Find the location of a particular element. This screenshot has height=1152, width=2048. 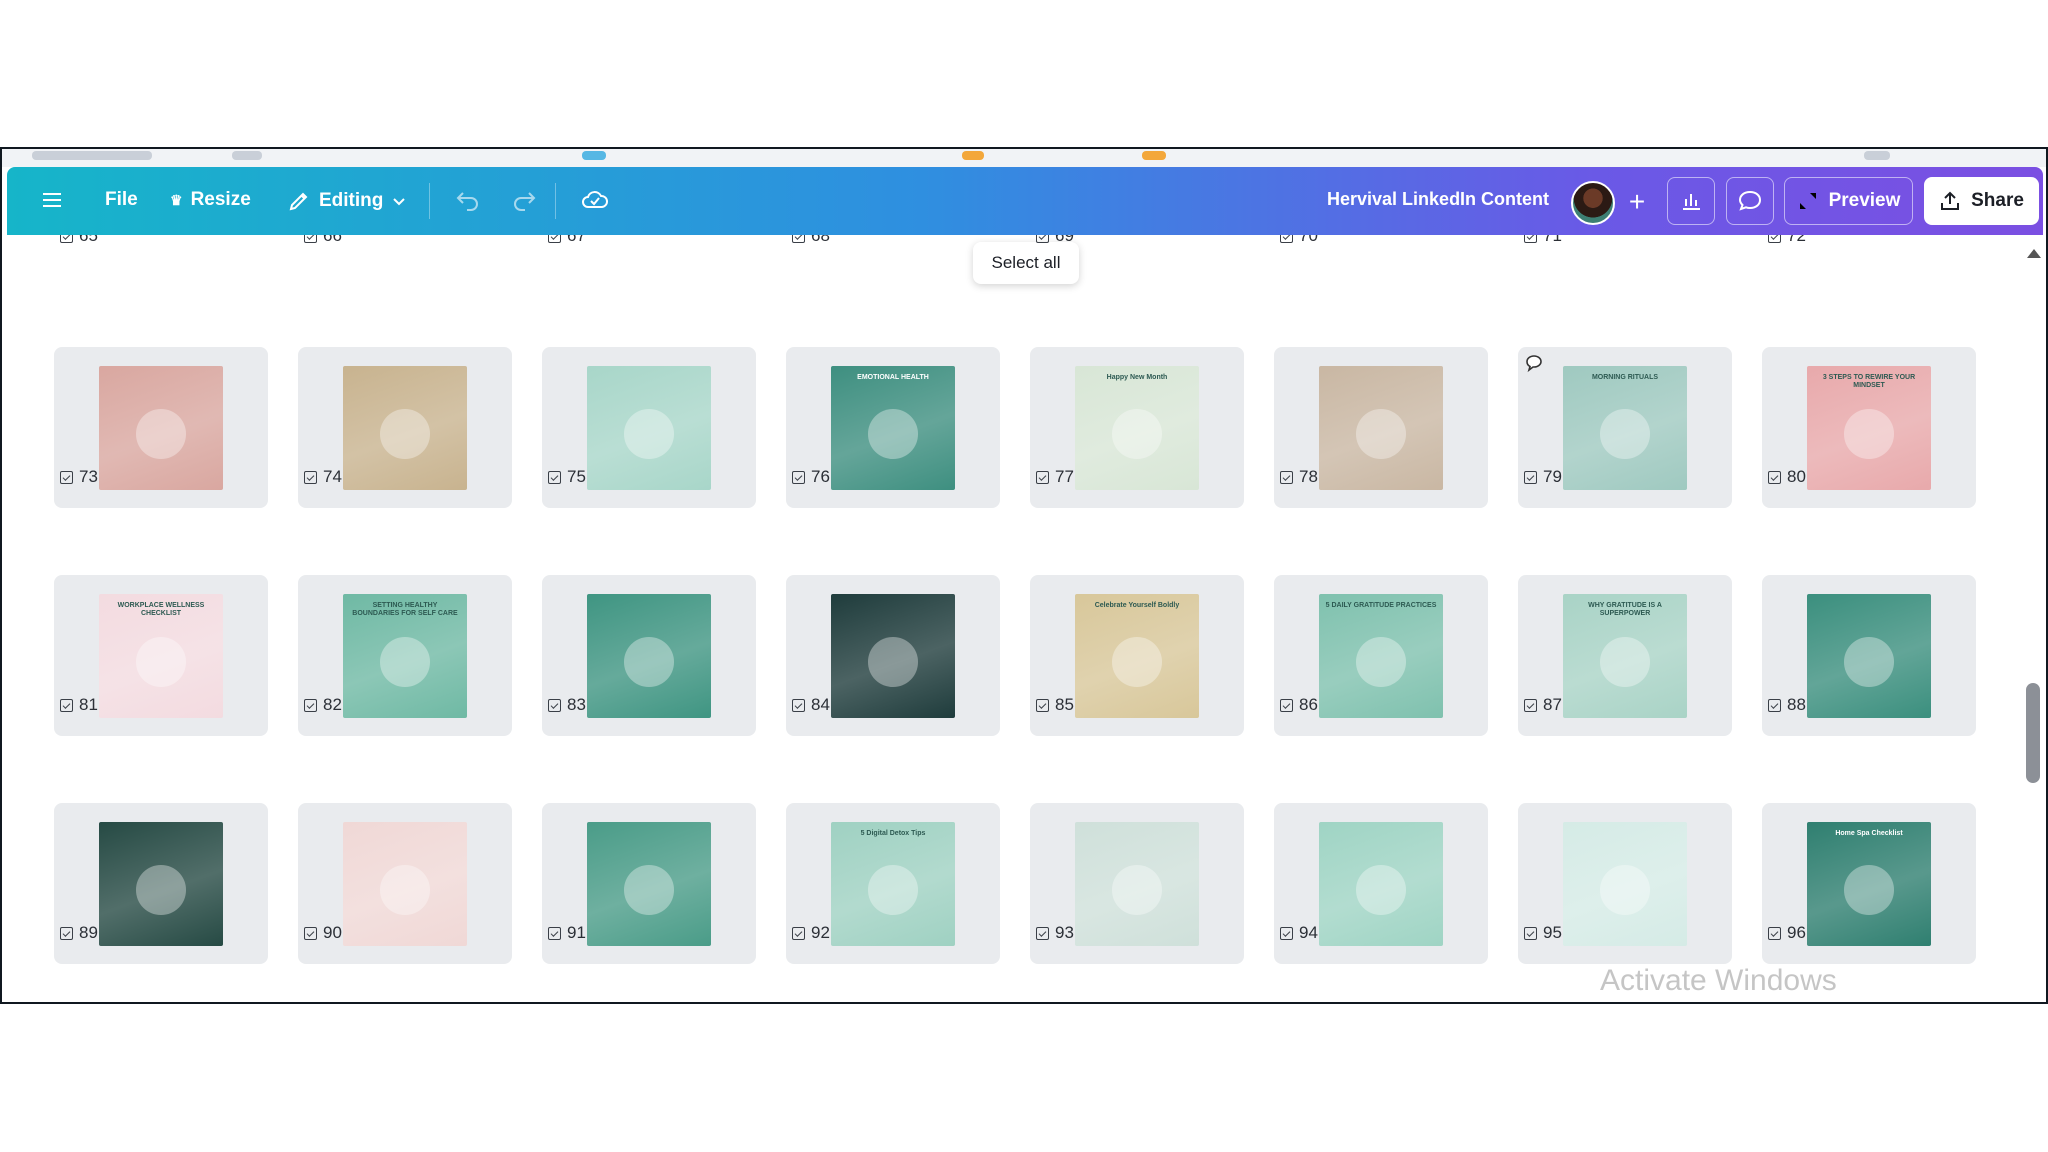

page-number: 76 is located at coordinates (820, 476).